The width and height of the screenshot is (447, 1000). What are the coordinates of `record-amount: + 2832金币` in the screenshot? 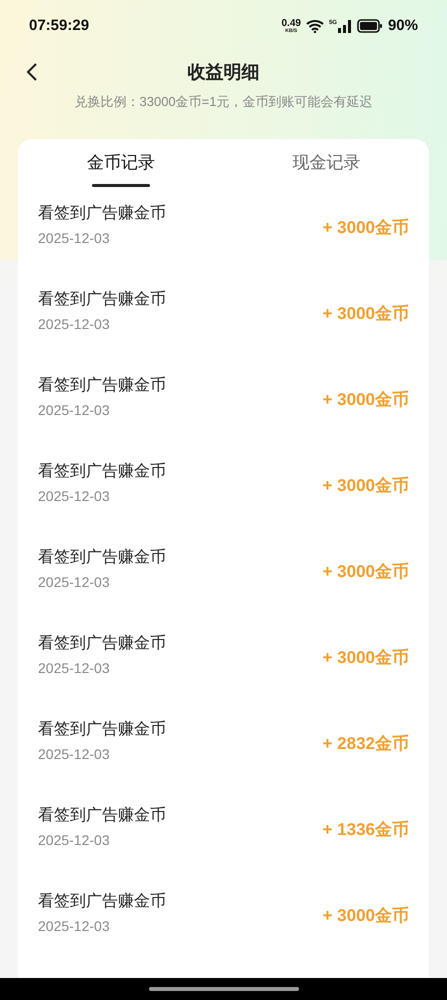 It's located at (365, 743).